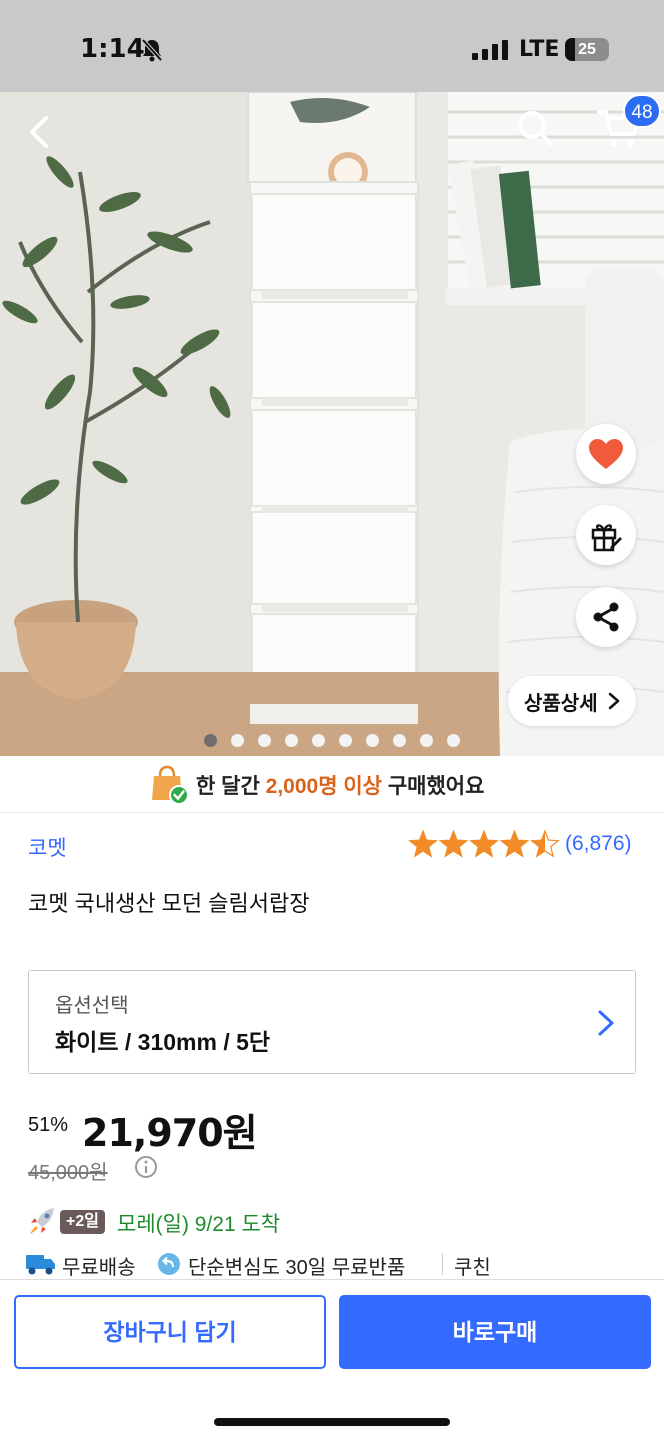  Describe the element at coordinates (170, 784) in the screenshot. I see `shopping-bag-icon` at that location.